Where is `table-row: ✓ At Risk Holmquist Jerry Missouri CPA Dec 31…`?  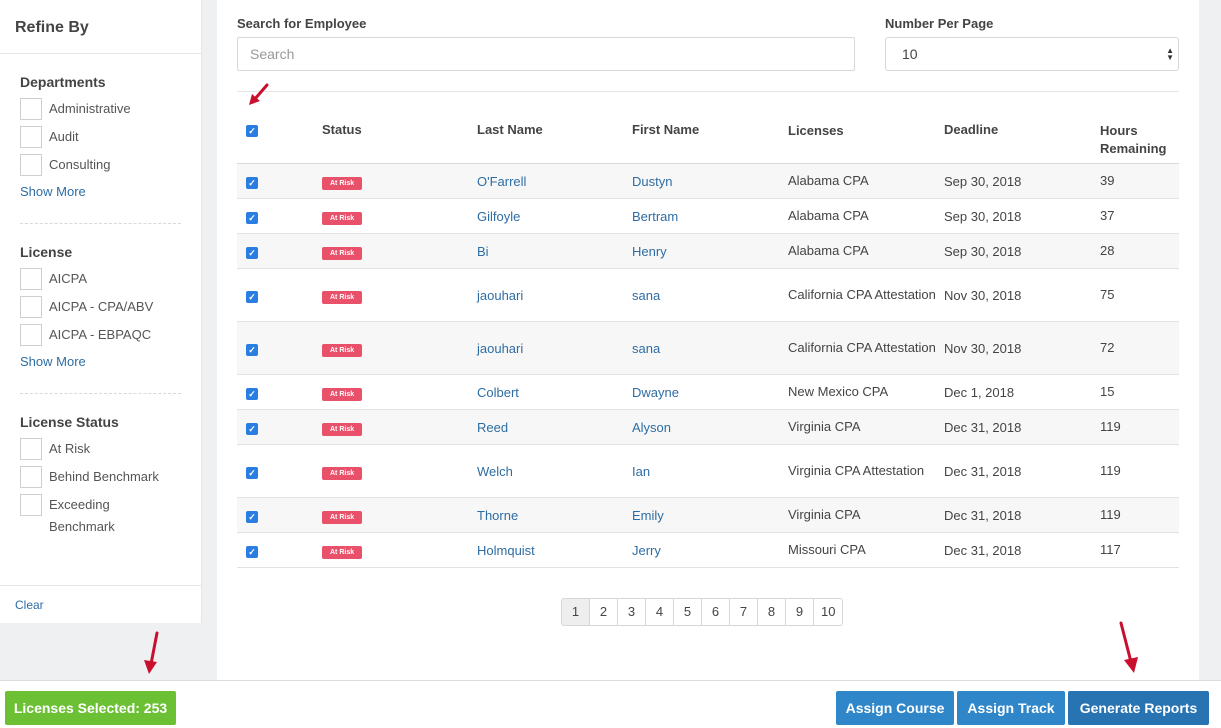
table-row: ✓ At Risk Holmquist Jerry Missouri CPA Dec 31… is located at coordinates (708, 550).